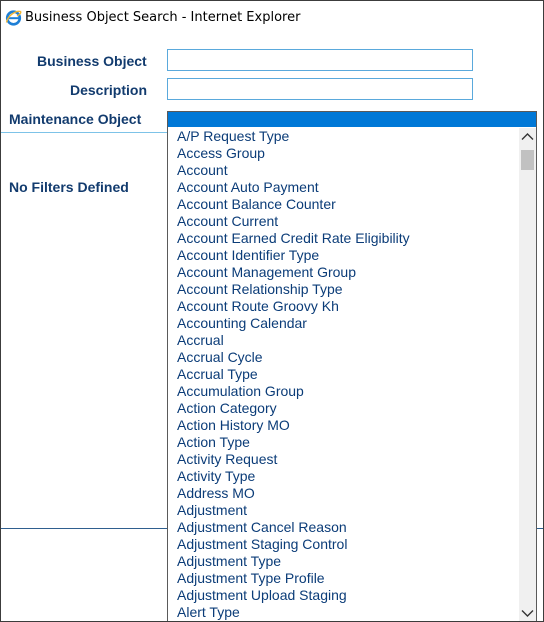  I want to click on dropdown-option: Account Route Groovy Kh, so click(343, 306).